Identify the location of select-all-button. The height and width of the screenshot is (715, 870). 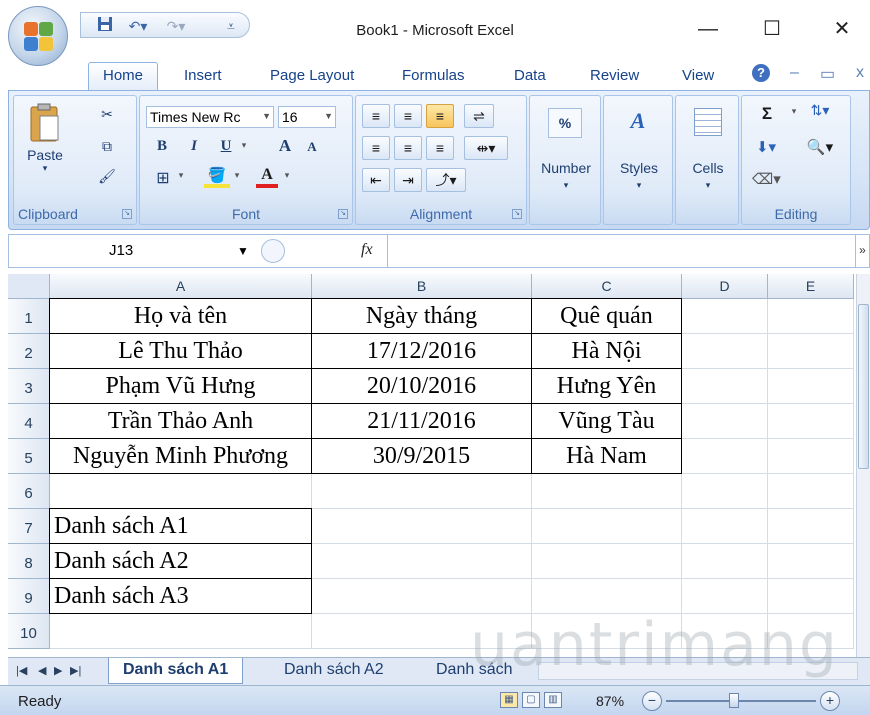
(29, 286).